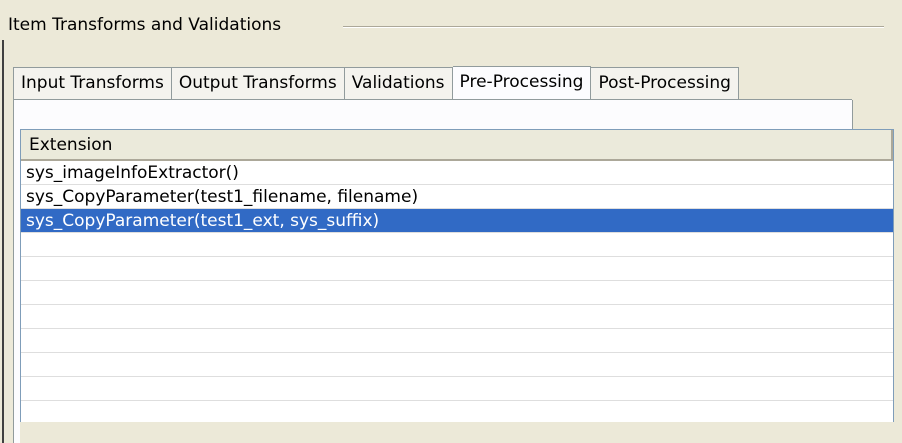 The width and height of the screenshot is (902, 443). Describe the element at coordinates (258, 83) in the screenshot. I see `tab-output-transforms: Output Transforms` at that location.